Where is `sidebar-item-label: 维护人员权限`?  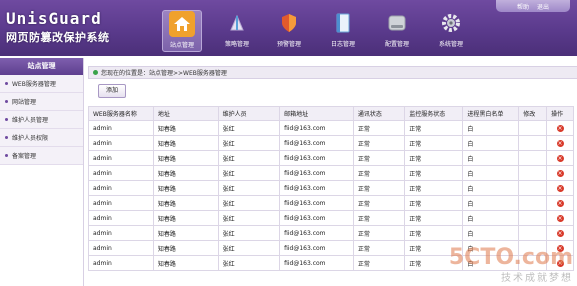
sidebar-item-label: 维护人员权限 is located at coordinates (30, 138).